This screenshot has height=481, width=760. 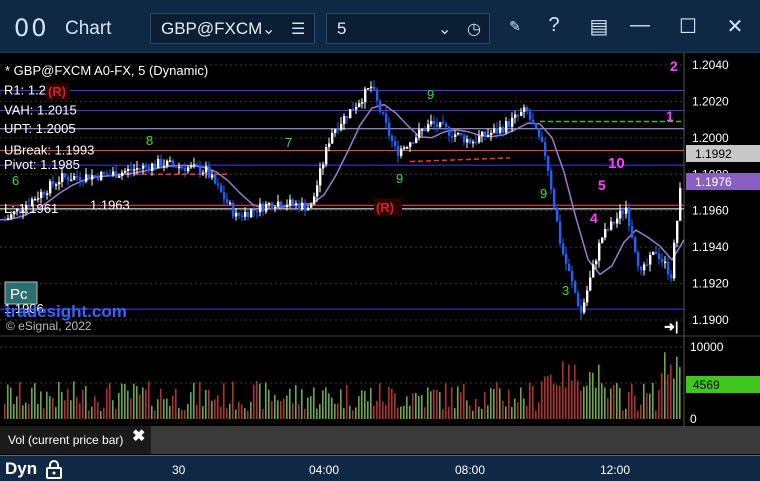 I want to click on sequence-label: 2, so click(x=674, y=66).